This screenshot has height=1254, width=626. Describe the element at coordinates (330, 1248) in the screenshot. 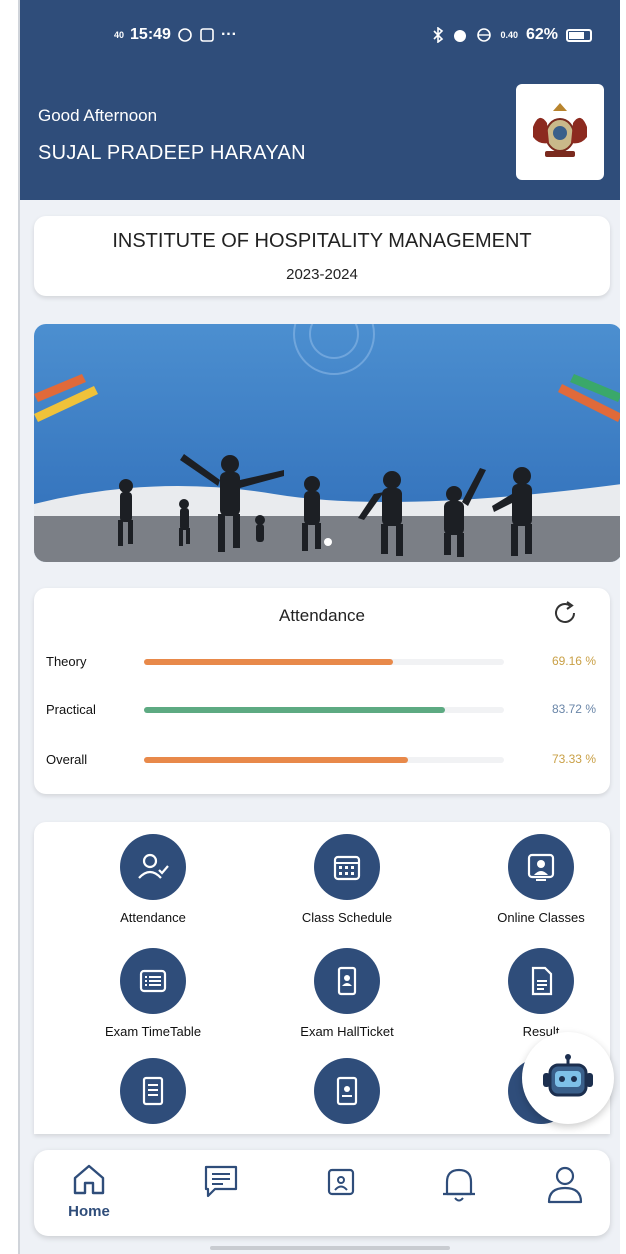

I see `home-indicator` at that location.